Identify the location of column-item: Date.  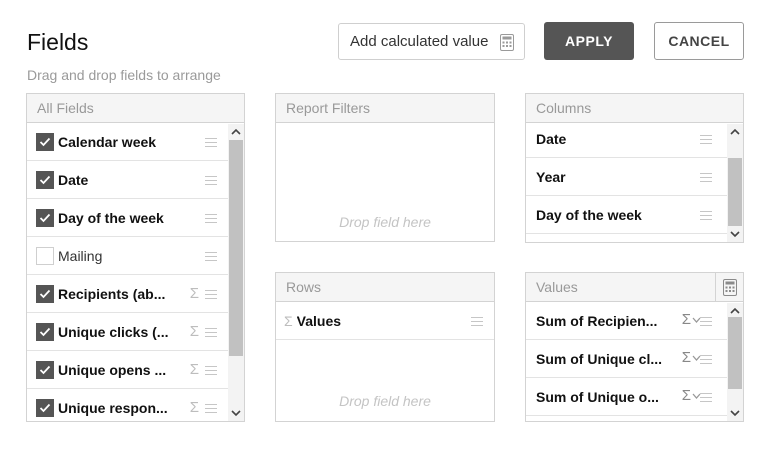
(626, 139).